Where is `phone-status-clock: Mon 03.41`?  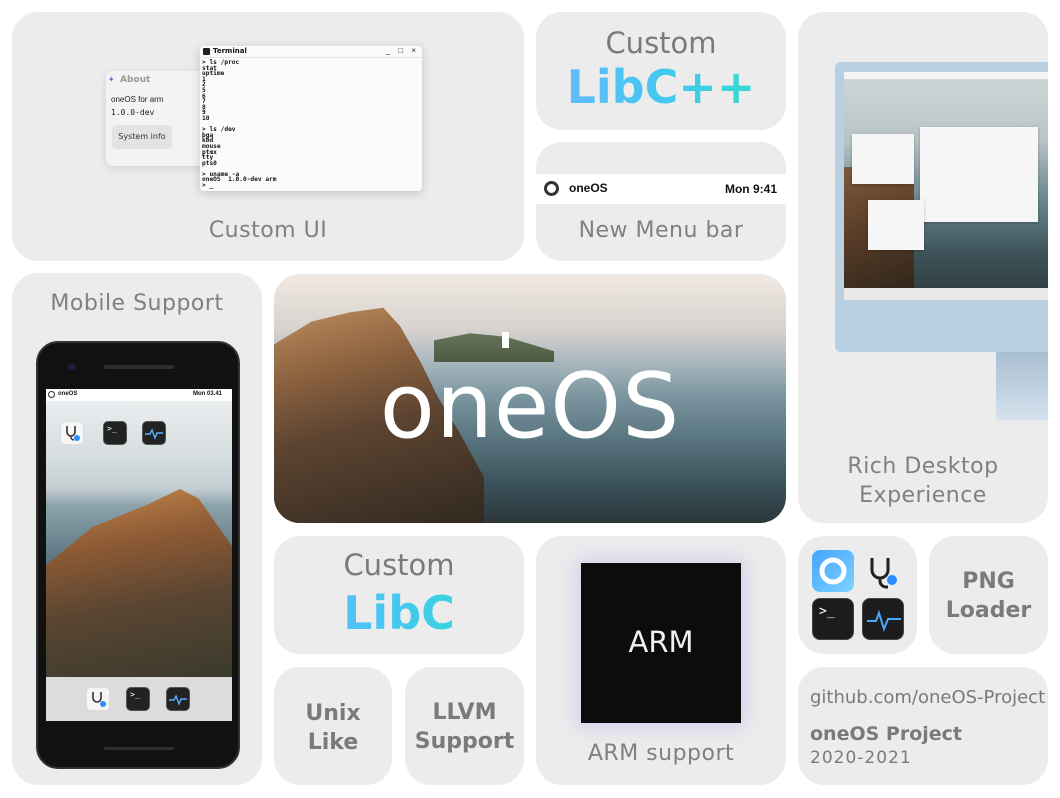
phone-status-clock: Mon 03.41 is located at coordinates (207, 394).